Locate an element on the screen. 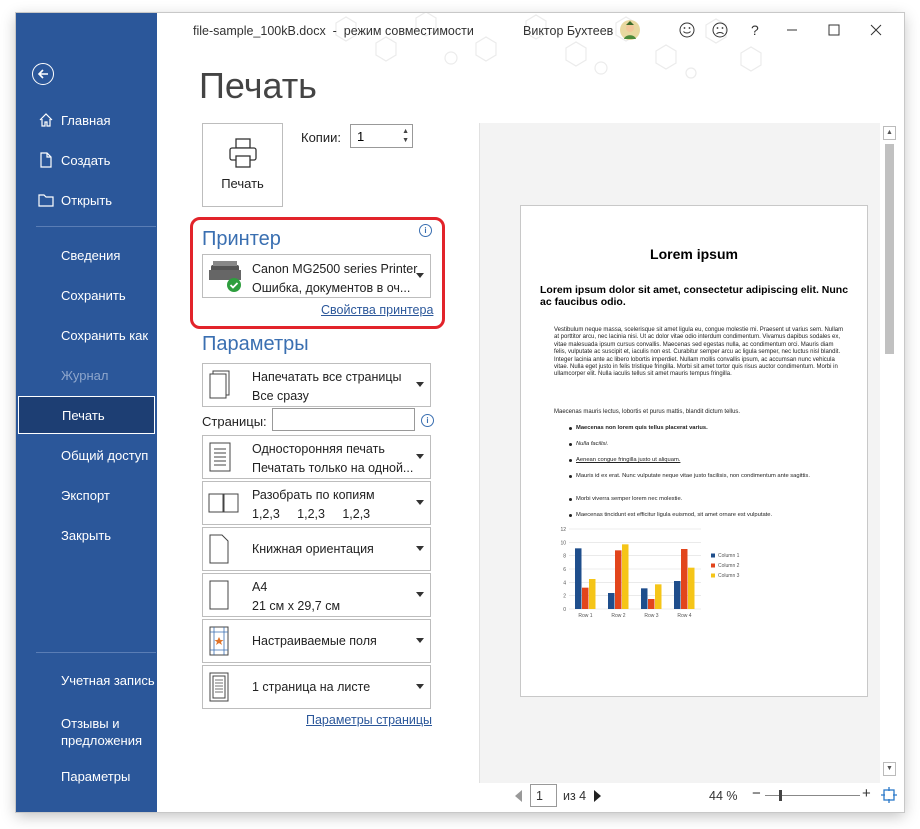 The width and height of the screenshot is (920, 829). next-page-icon is located at coordinates (598, 796).